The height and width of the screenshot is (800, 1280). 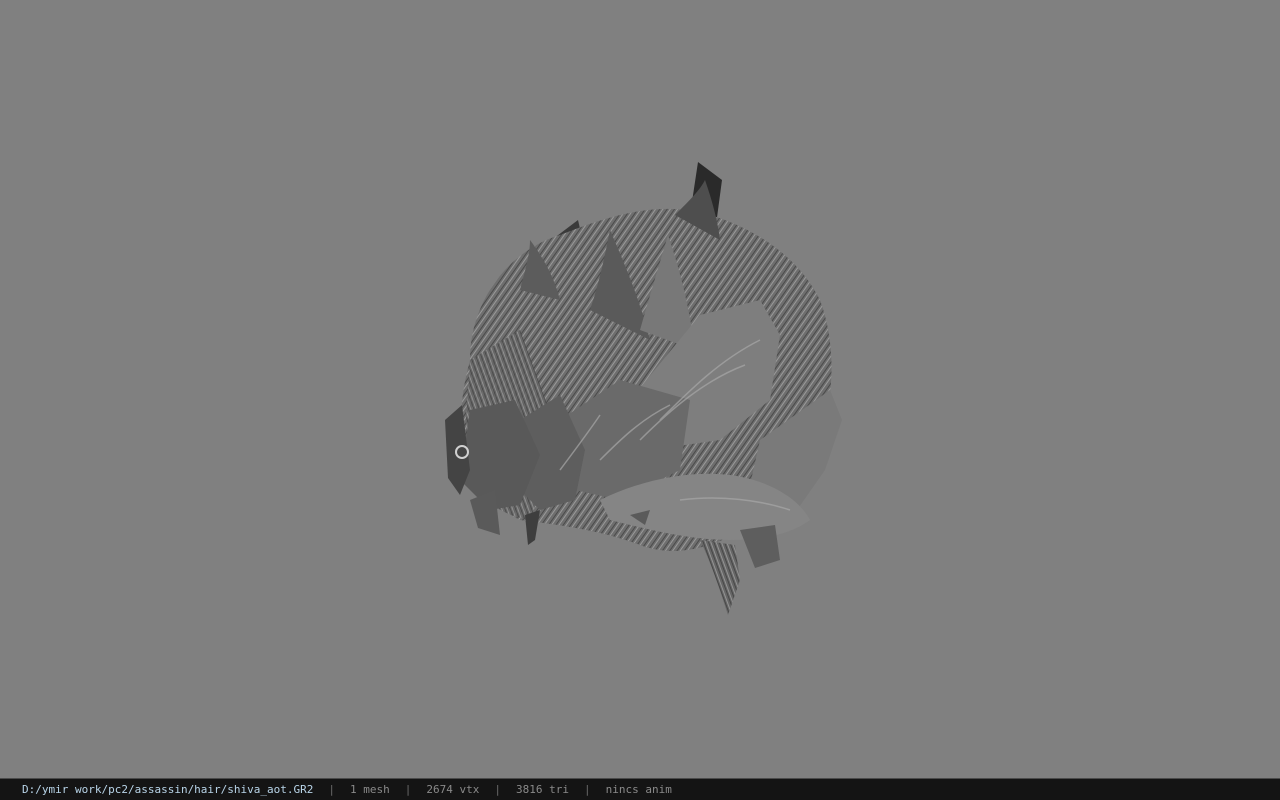 What do you see at coordinates (485, 512) in the screenshot?
I see `hair-dangle-left2` at bounding box center [485, 512].